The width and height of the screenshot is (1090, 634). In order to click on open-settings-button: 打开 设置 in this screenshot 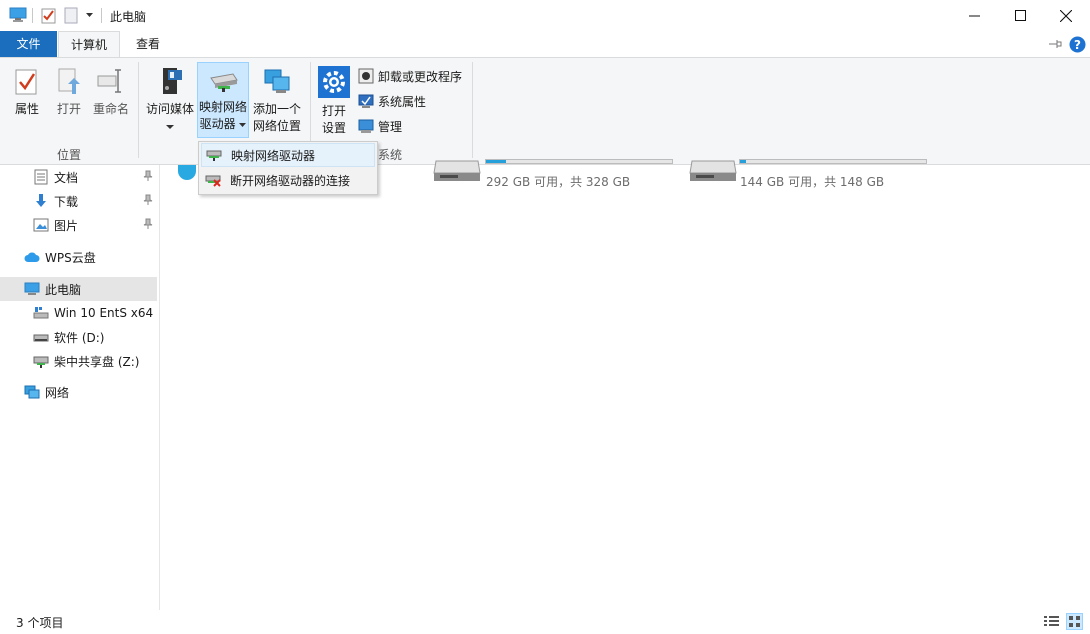, I will do `click(334, 101)`.